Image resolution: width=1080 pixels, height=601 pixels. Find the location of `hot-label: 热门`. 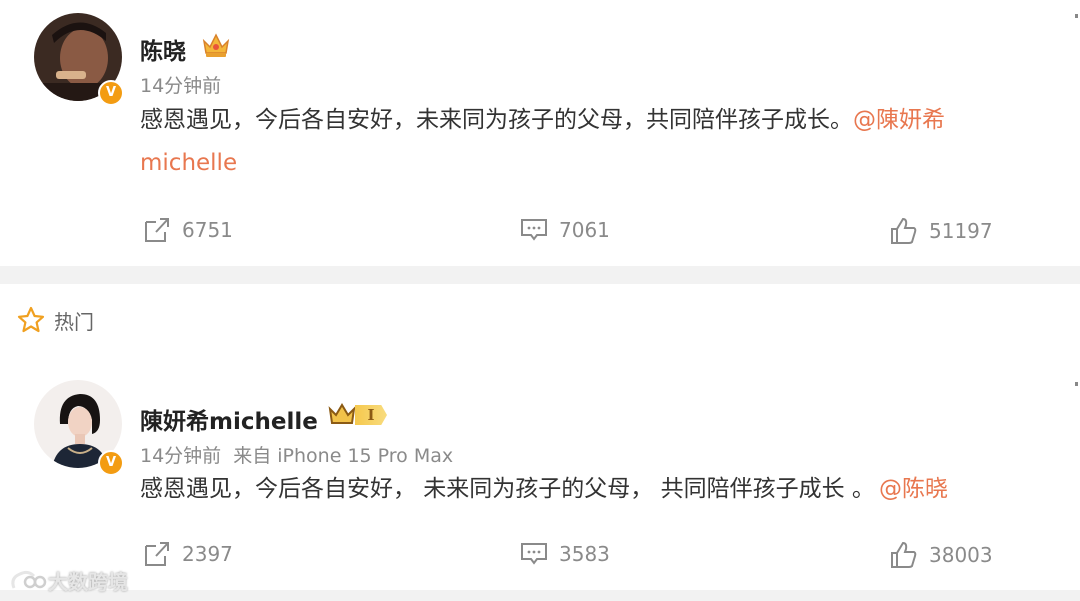

hot-label: 热门 is located at coordinates (74, 321).